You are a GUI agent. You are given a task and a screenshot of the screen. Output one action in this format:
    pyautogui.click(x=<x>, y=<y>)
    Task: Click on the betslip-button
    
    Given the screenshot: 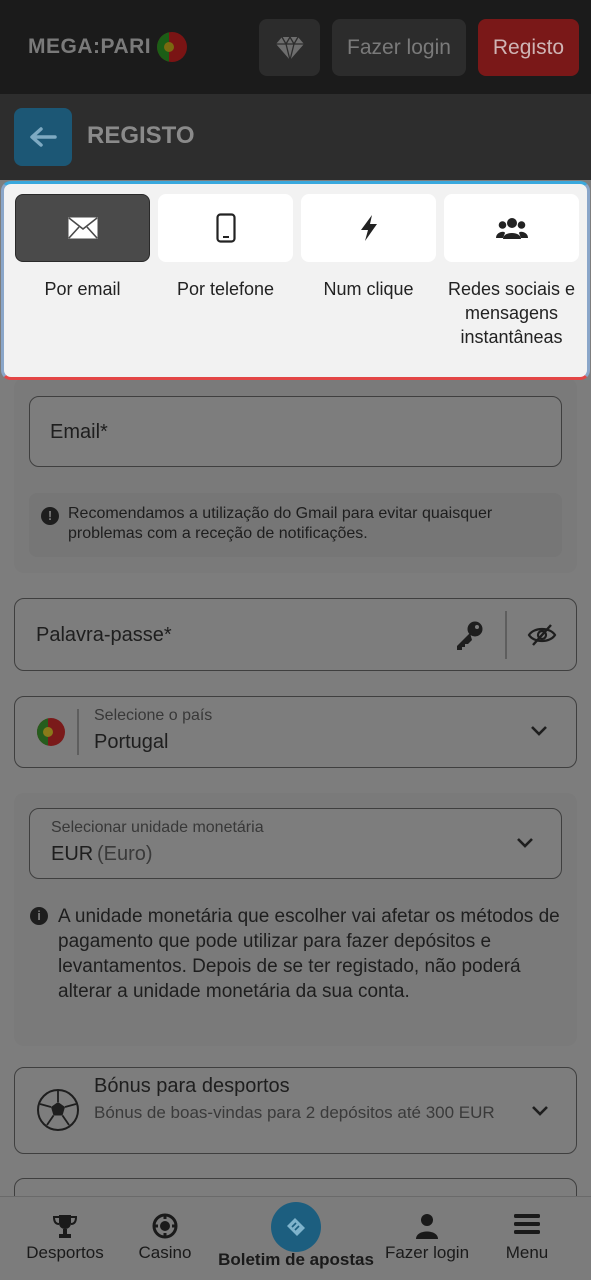 What is the action you would take?
    pyautogui.click(x=296, y=1227)
    